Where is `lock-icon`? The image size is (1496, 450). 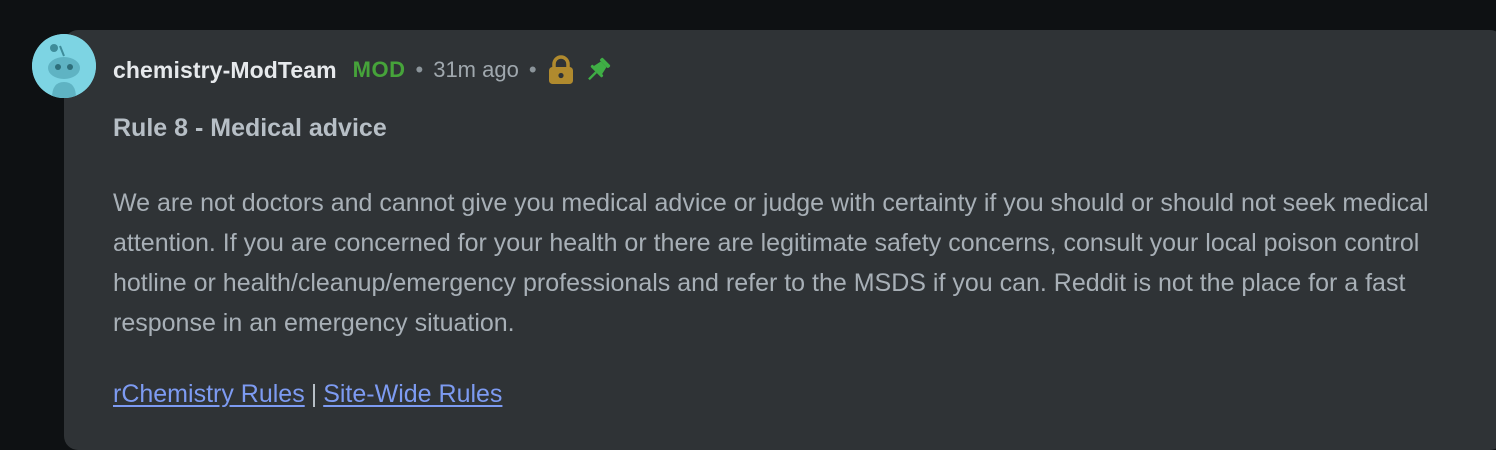 lock-icon is located at coordinates (561, 70).